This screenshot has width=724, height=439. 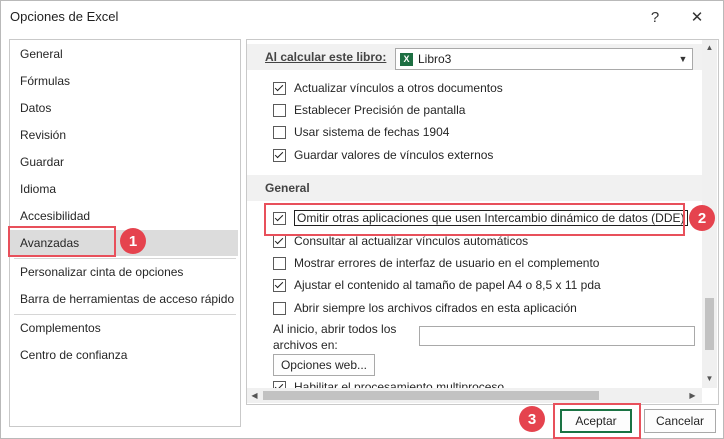 What do you see at coordinates (62, 241) in the screenshot?
I see `highlight-avanzadas` at bounding box center [62, 241].